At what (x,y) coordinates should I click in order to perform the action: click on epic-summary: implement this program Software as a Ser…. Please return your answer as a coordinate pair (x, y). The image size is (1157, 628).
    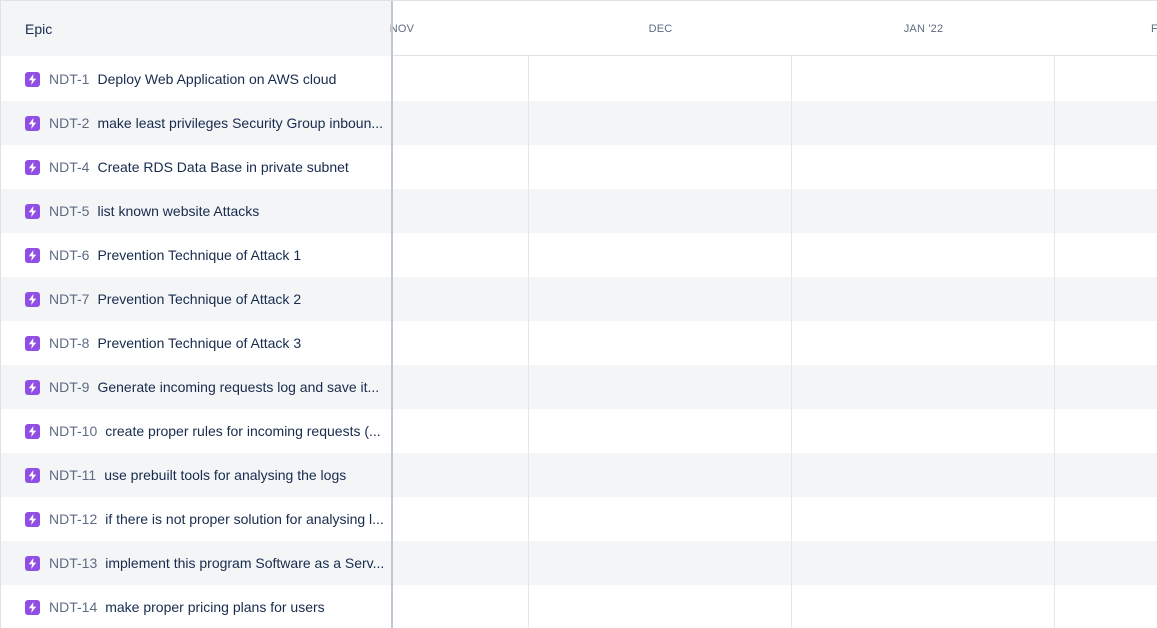
    Looking at the image, I should click on (244, 563).